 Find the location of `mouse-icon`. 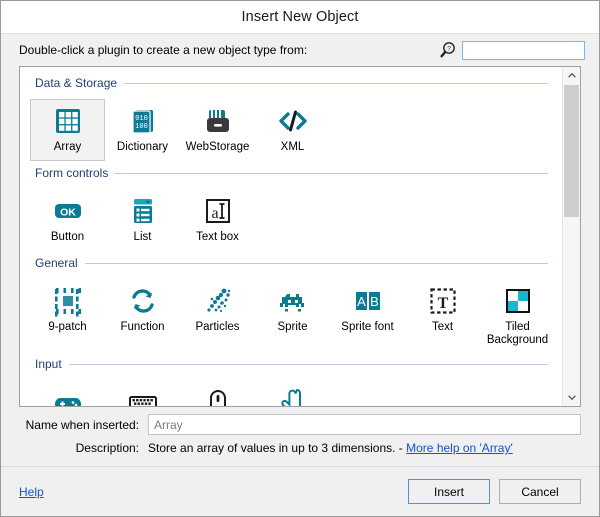

mouse-icon is located at coordinates (218, 396).